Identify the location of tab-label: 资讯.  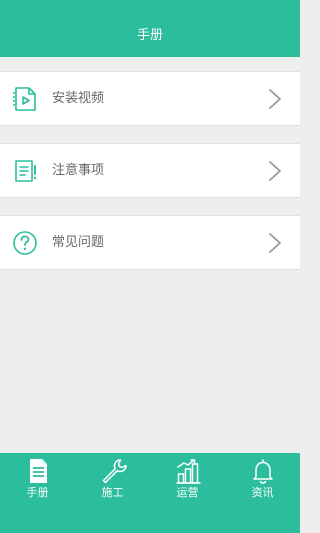
(262, 492).